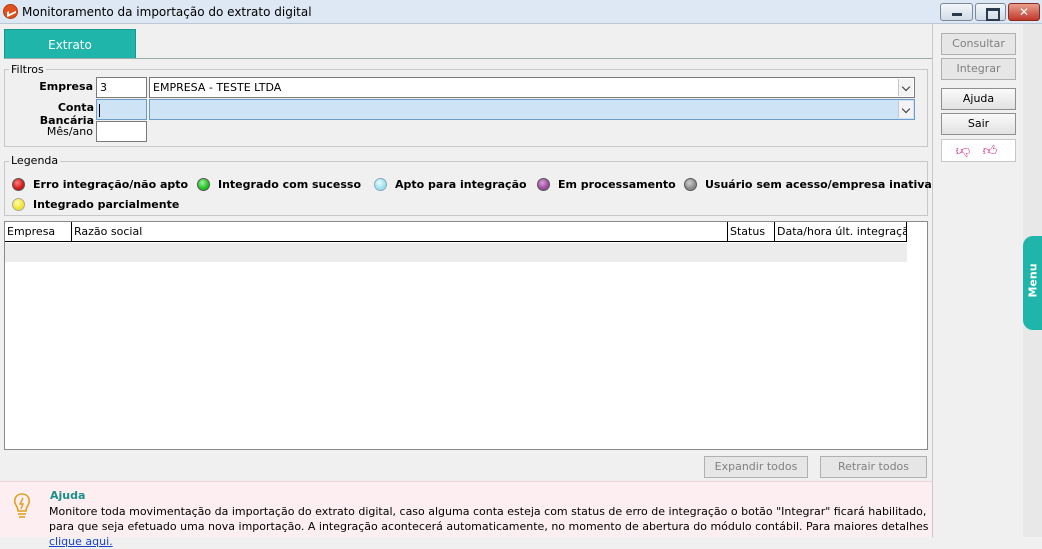 Image resolution: width=1042 pixels, height=549 pixels. I want to click on empresa-label: Empresa, so click(66, 86).